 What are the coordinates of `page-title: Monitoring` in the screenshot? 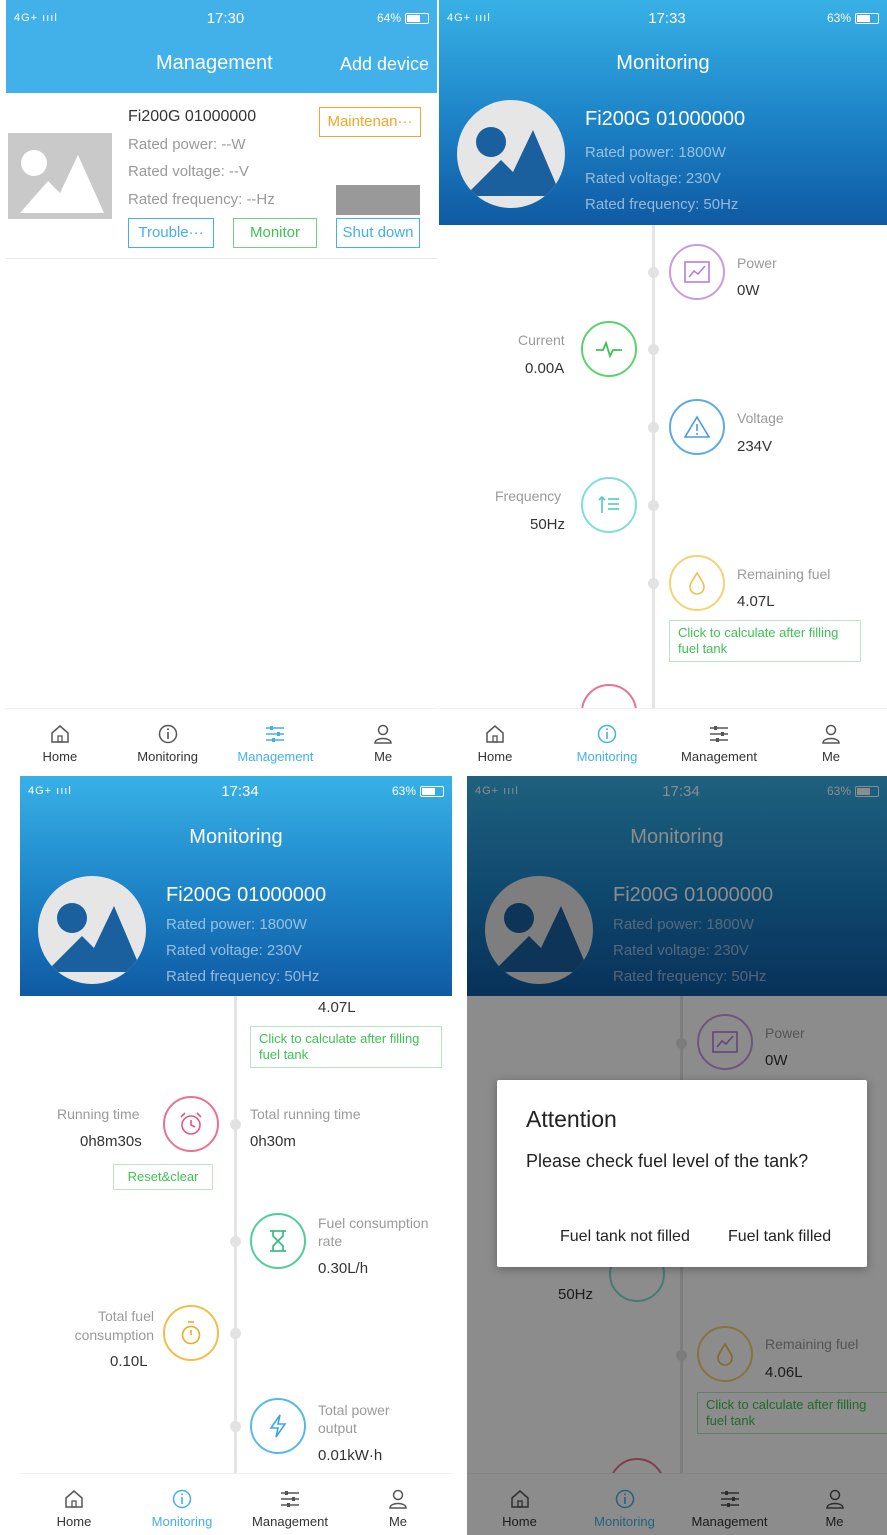 It's located at (236, 837).